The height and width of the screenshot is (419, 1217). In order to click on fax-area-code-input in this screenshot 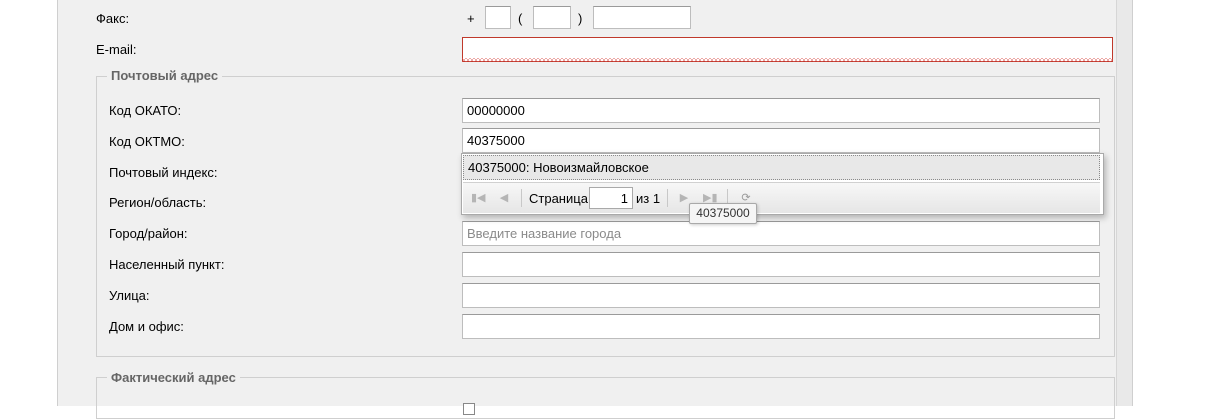, I will do `click(552, 17)`.